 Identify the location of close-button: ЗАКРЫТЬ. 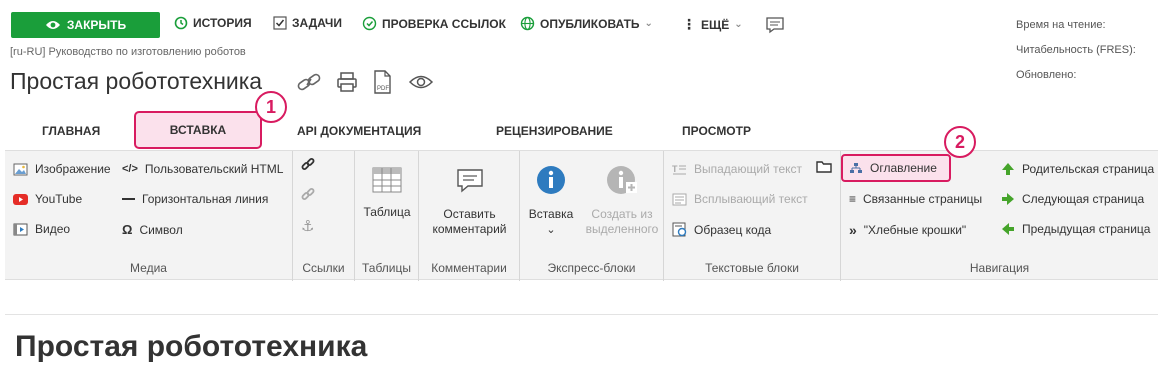
(85, 25).